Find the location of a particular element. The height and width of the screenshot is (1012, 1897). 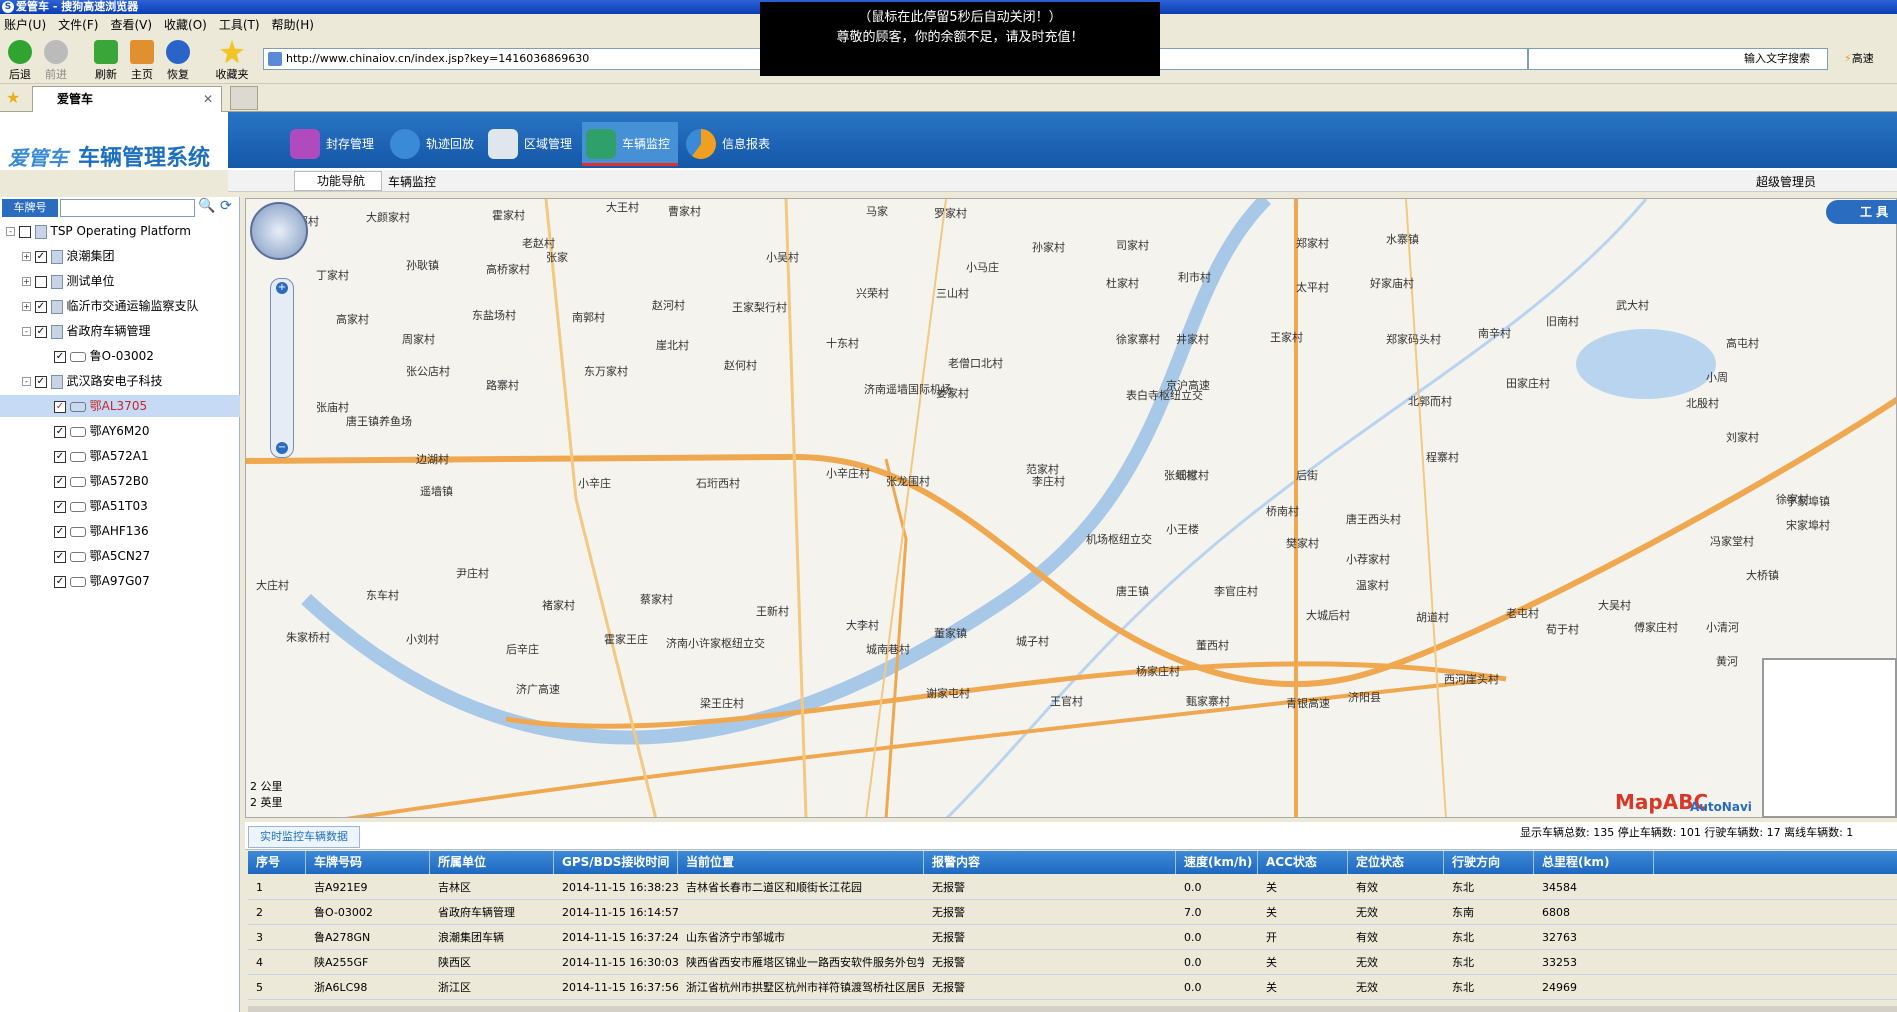

table-cell: 东北 is located at coordinates (1463, 937).